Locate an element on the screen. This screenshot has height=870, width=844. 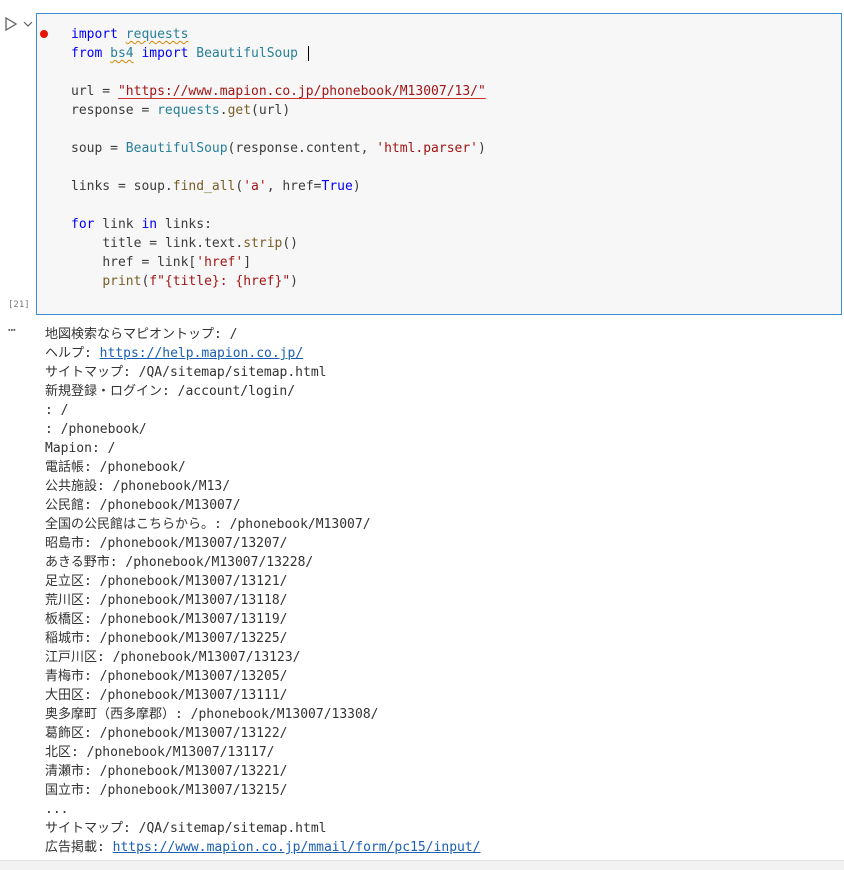
output-link: https://help.mapion.co.jp/ is located at coordinates (202, 353).